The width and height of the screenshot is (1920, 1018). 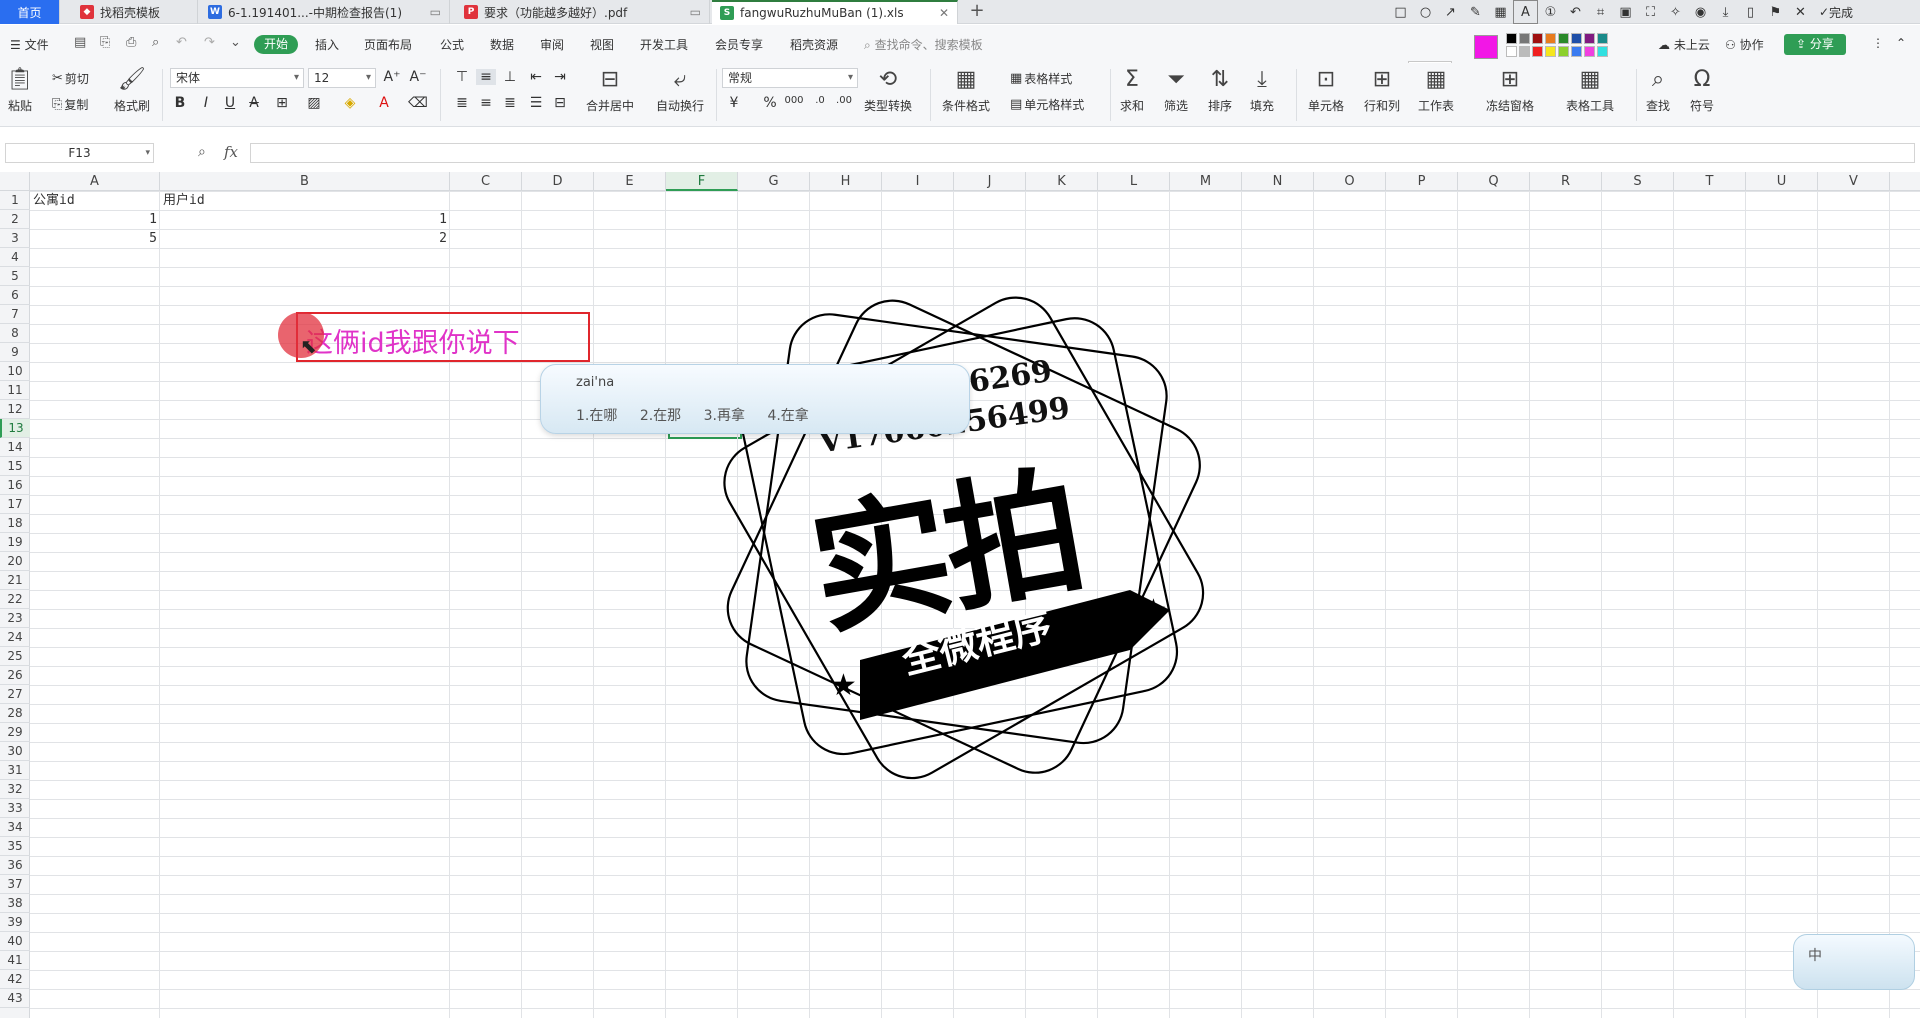 I want to click on find-button: ⌕ 查找, so click(x=1658, y=90).